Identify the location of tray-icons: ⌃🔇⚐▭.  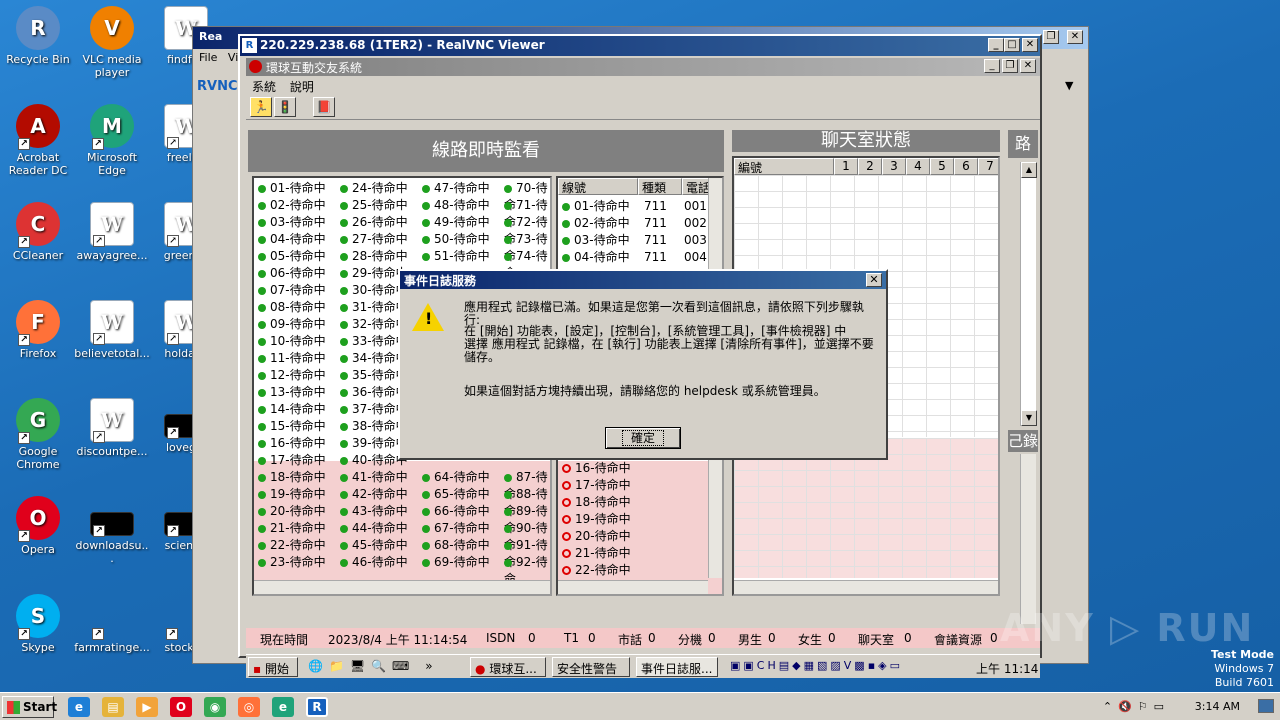
(1136, 706).